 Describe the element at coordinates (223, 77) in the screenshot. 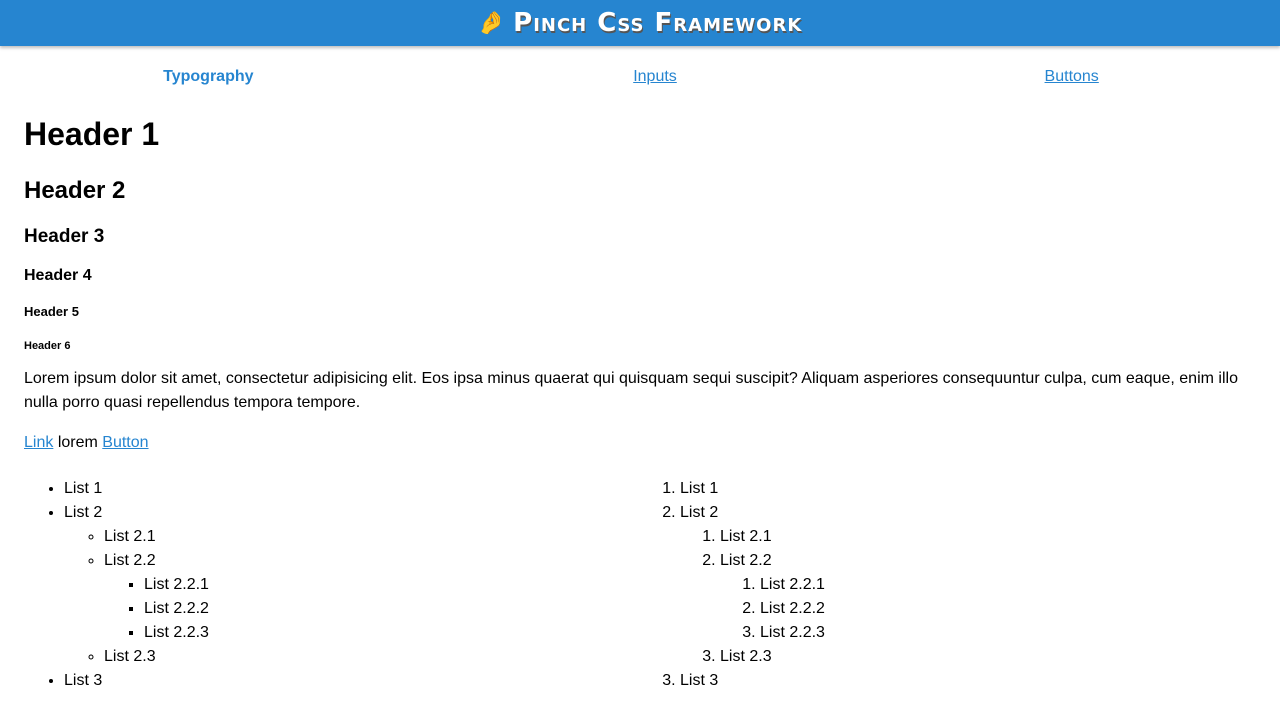

I see `tab-typography: Typography` at that location.